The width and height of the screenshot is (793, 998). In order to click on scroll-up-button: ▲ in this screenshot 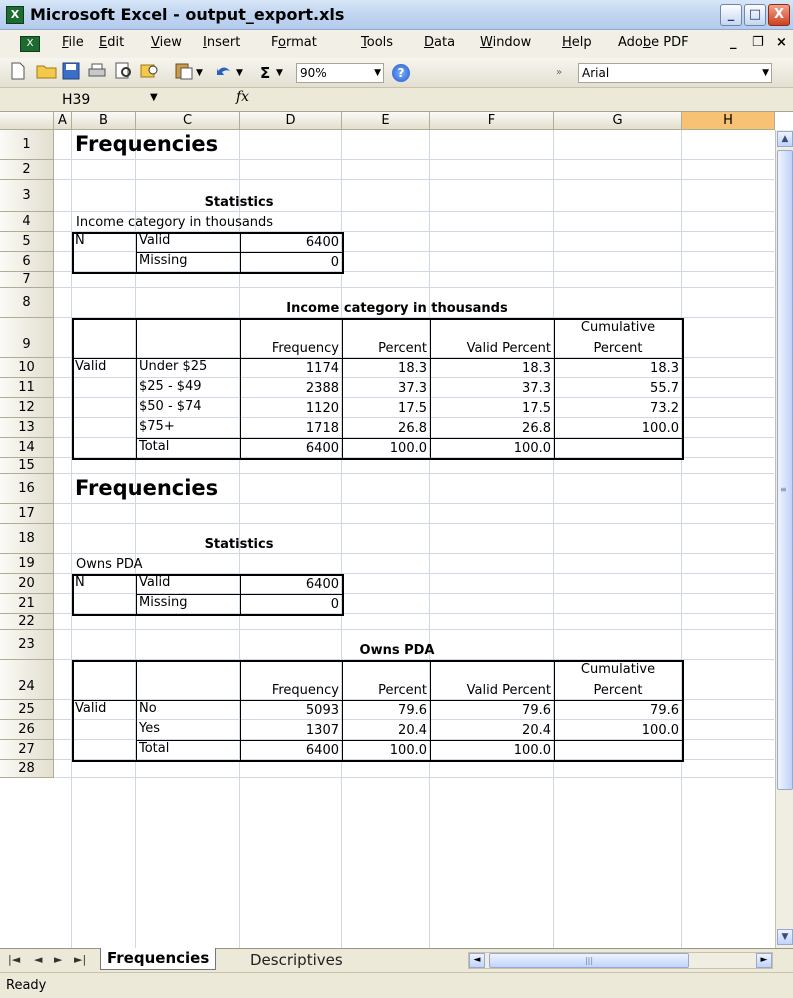, I will do `click(785, 139)`.